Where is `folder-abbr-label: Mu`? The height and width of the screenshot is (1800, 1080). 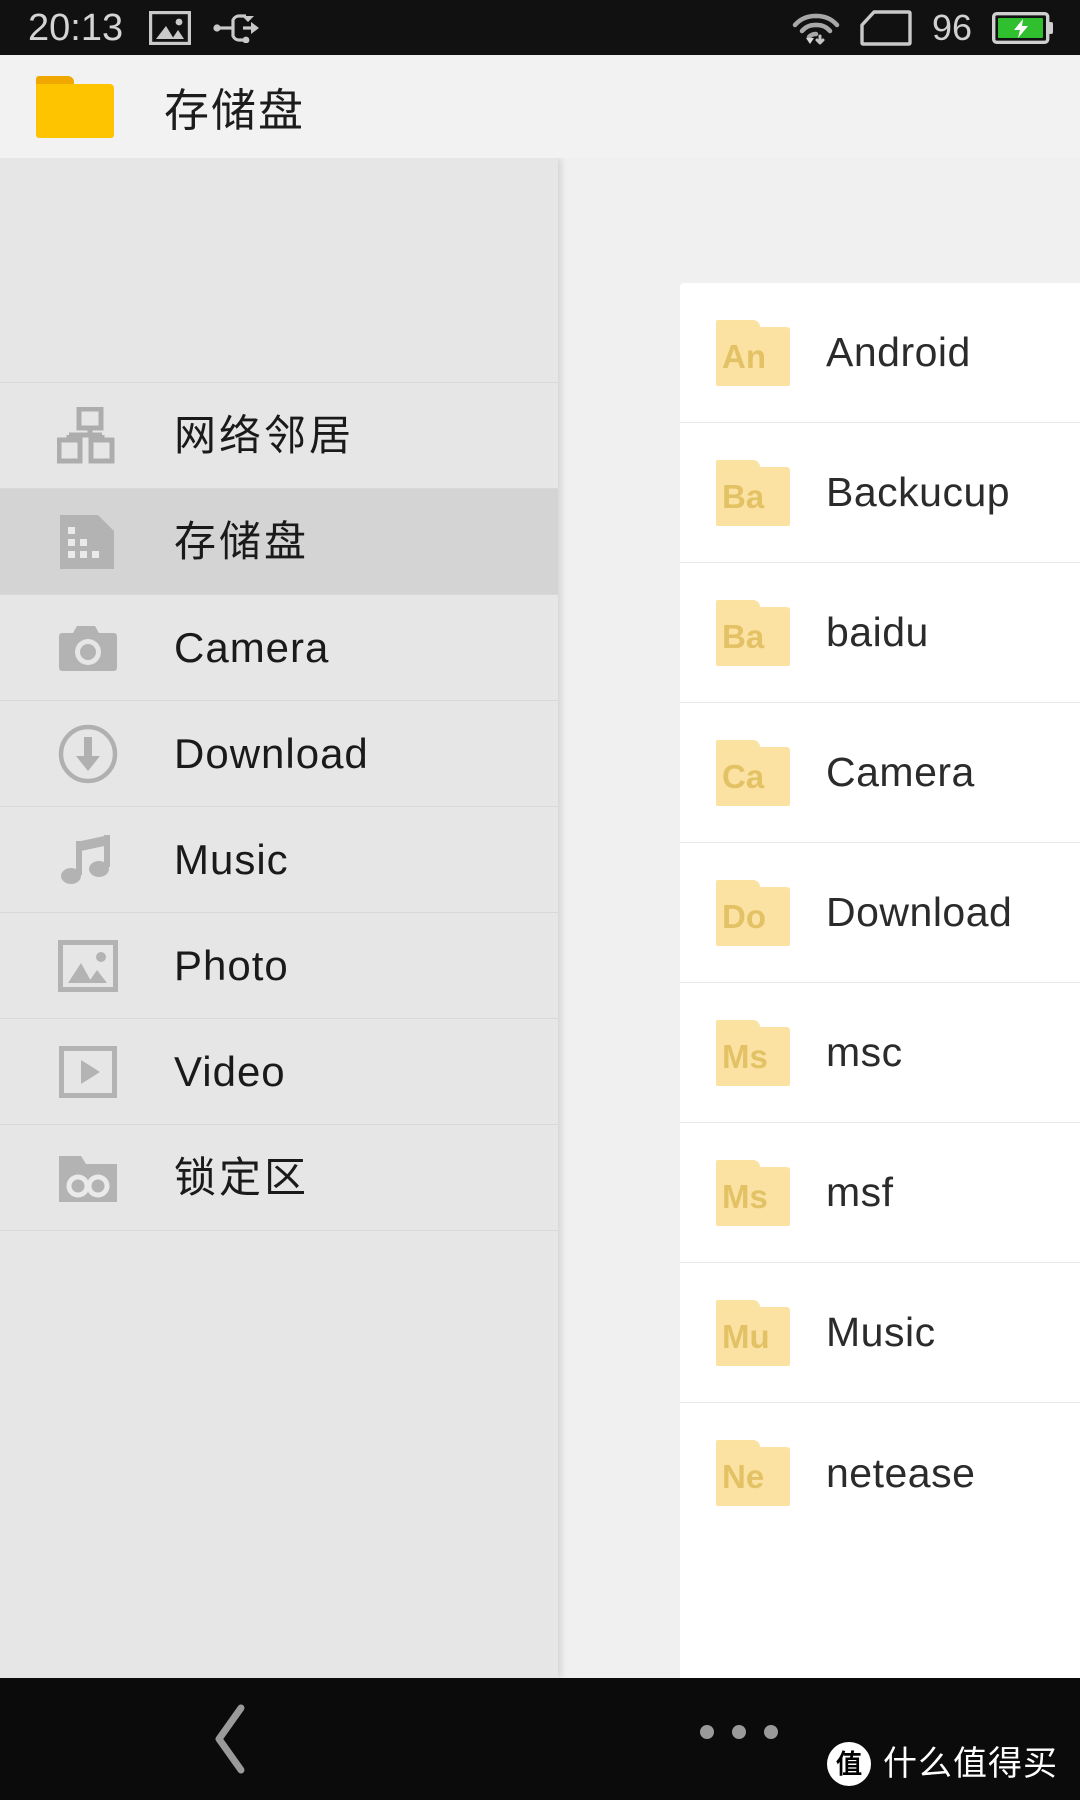 folder-abbr-label: Mu is located at coordinates (746, 1336).